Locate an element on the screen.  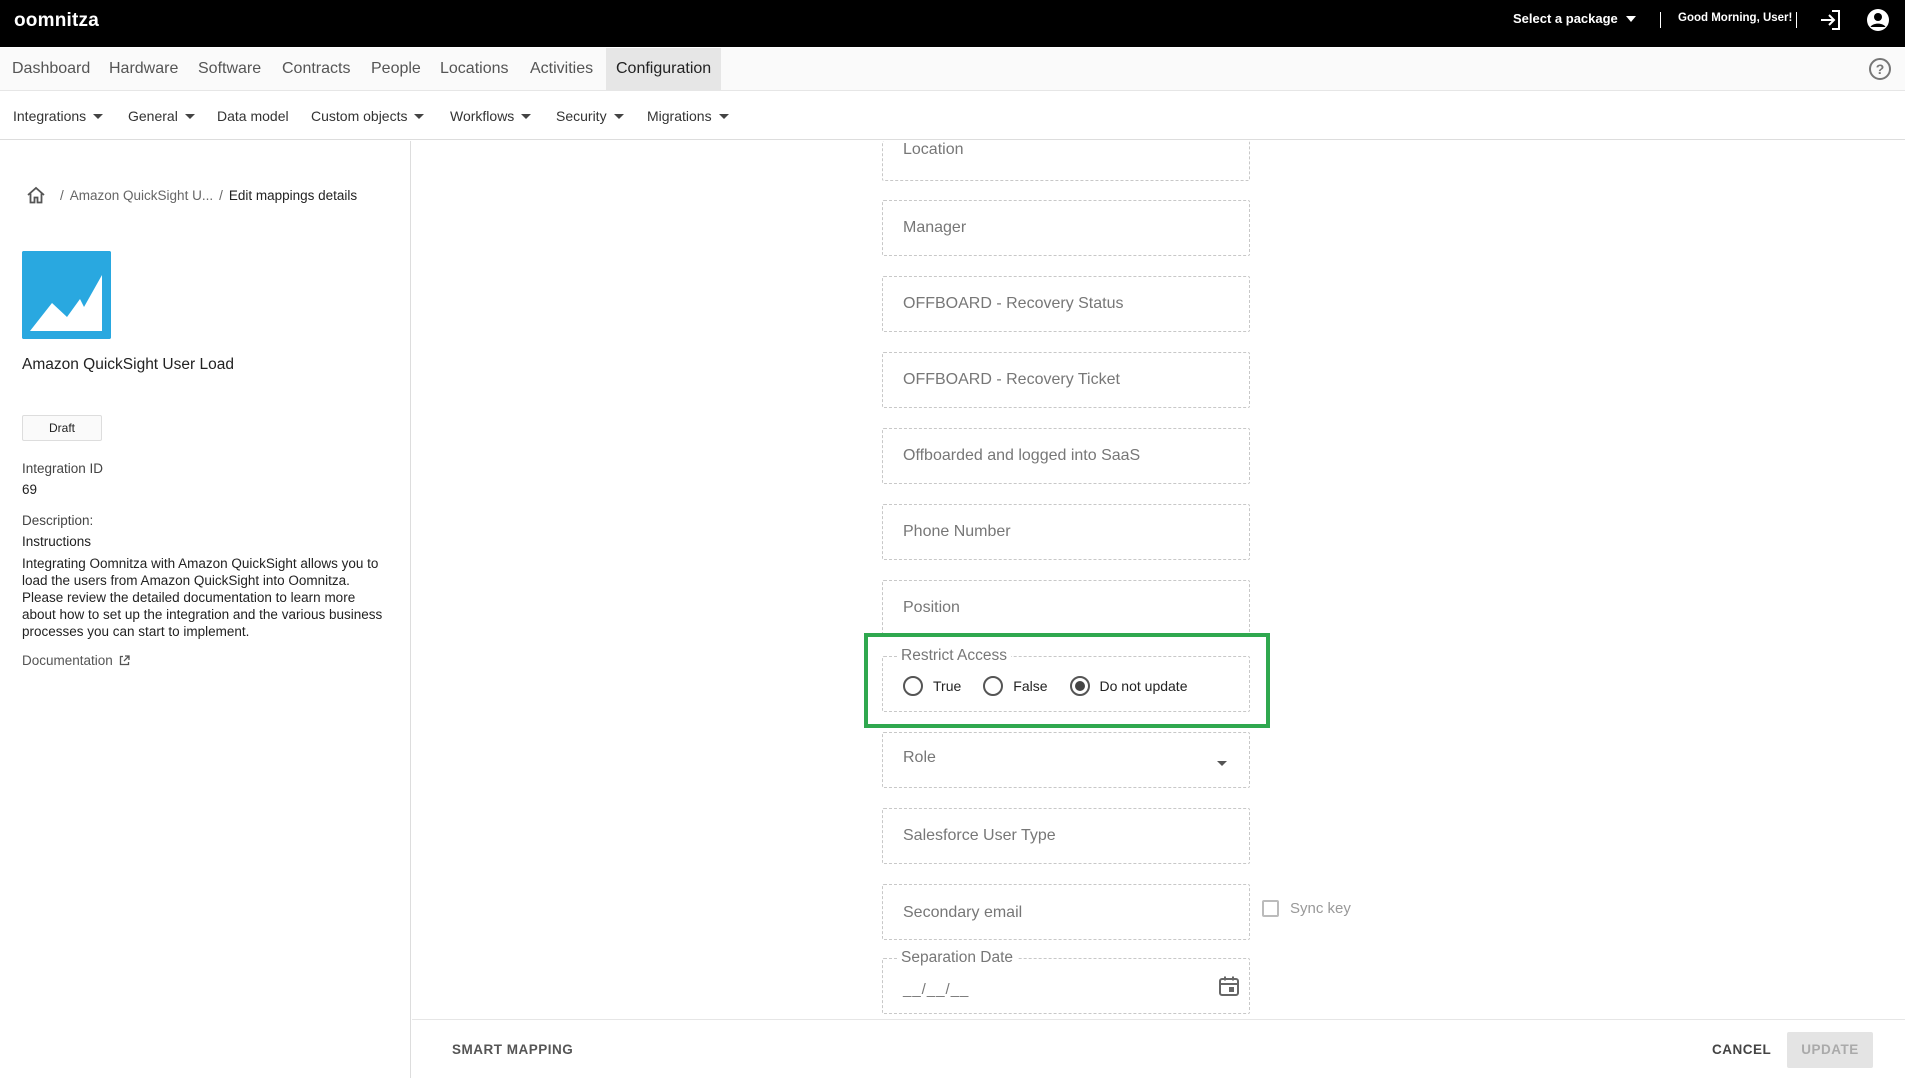
subnav-label: General is located at coordinates (153, 116).